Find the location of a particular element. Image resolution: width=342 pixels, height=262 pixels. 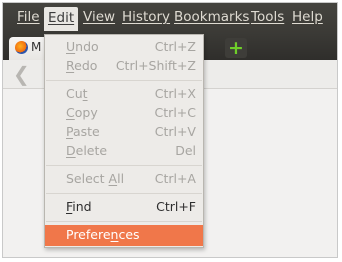

menu-item-select-all: Select All Ctrl+A is located at coordinates (124, 179).